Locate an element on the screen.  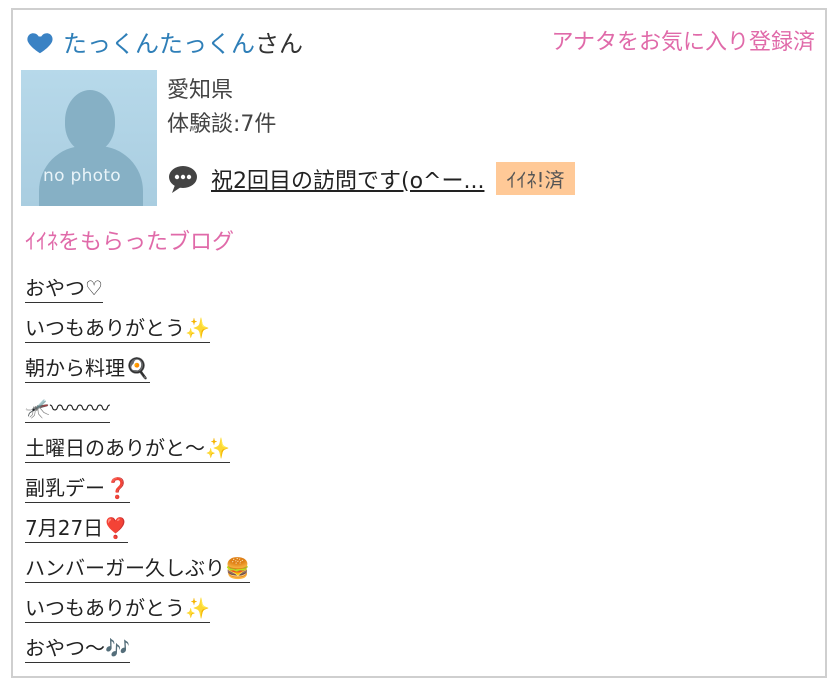
blog-link: 副乳デー❓ is located at coordinates (77, 489).